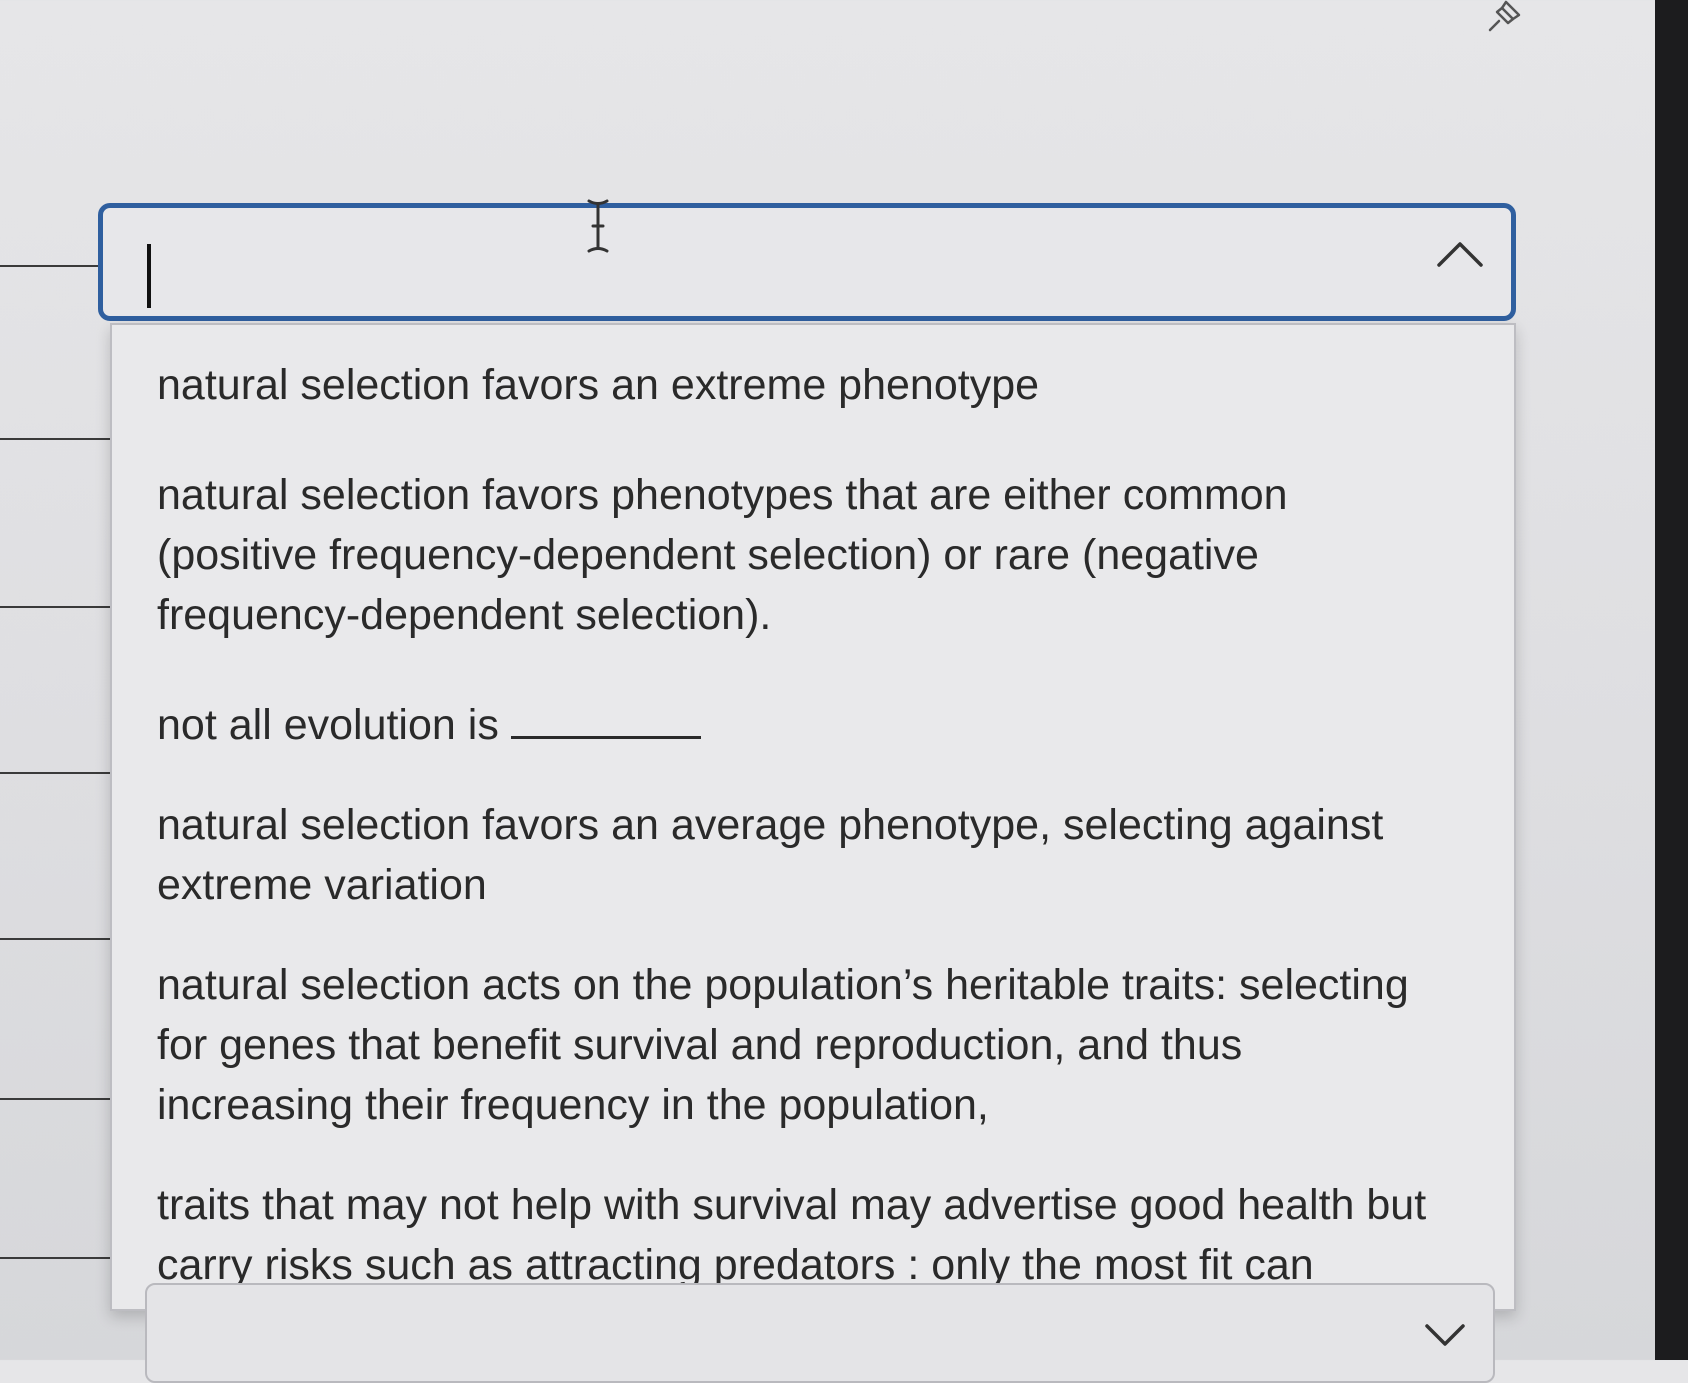 The image size is (1688, 1383). What do you see at coordinates (1502, 20) in the screenshot?
I see `pin-icon` at bounding box center [1502, 20].